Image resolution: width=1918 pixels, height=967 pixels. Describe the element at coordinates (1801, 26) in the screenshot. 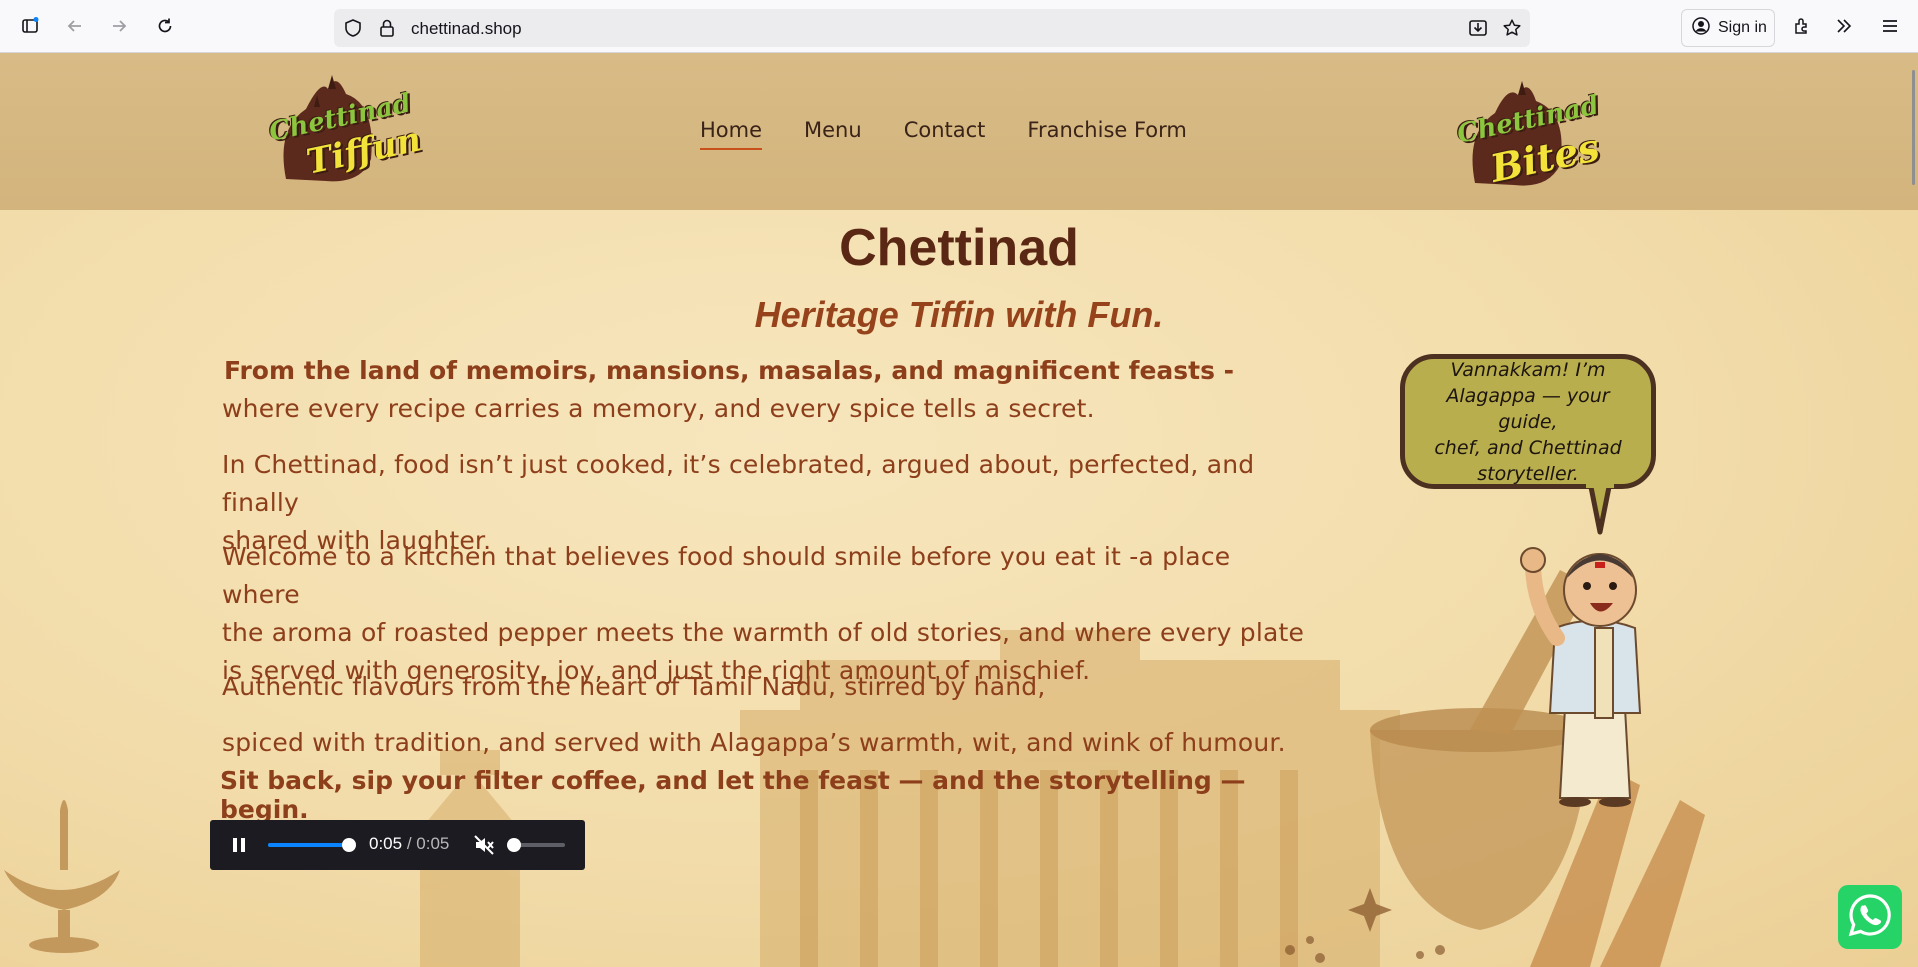

I see `extensions-icon` at that location.